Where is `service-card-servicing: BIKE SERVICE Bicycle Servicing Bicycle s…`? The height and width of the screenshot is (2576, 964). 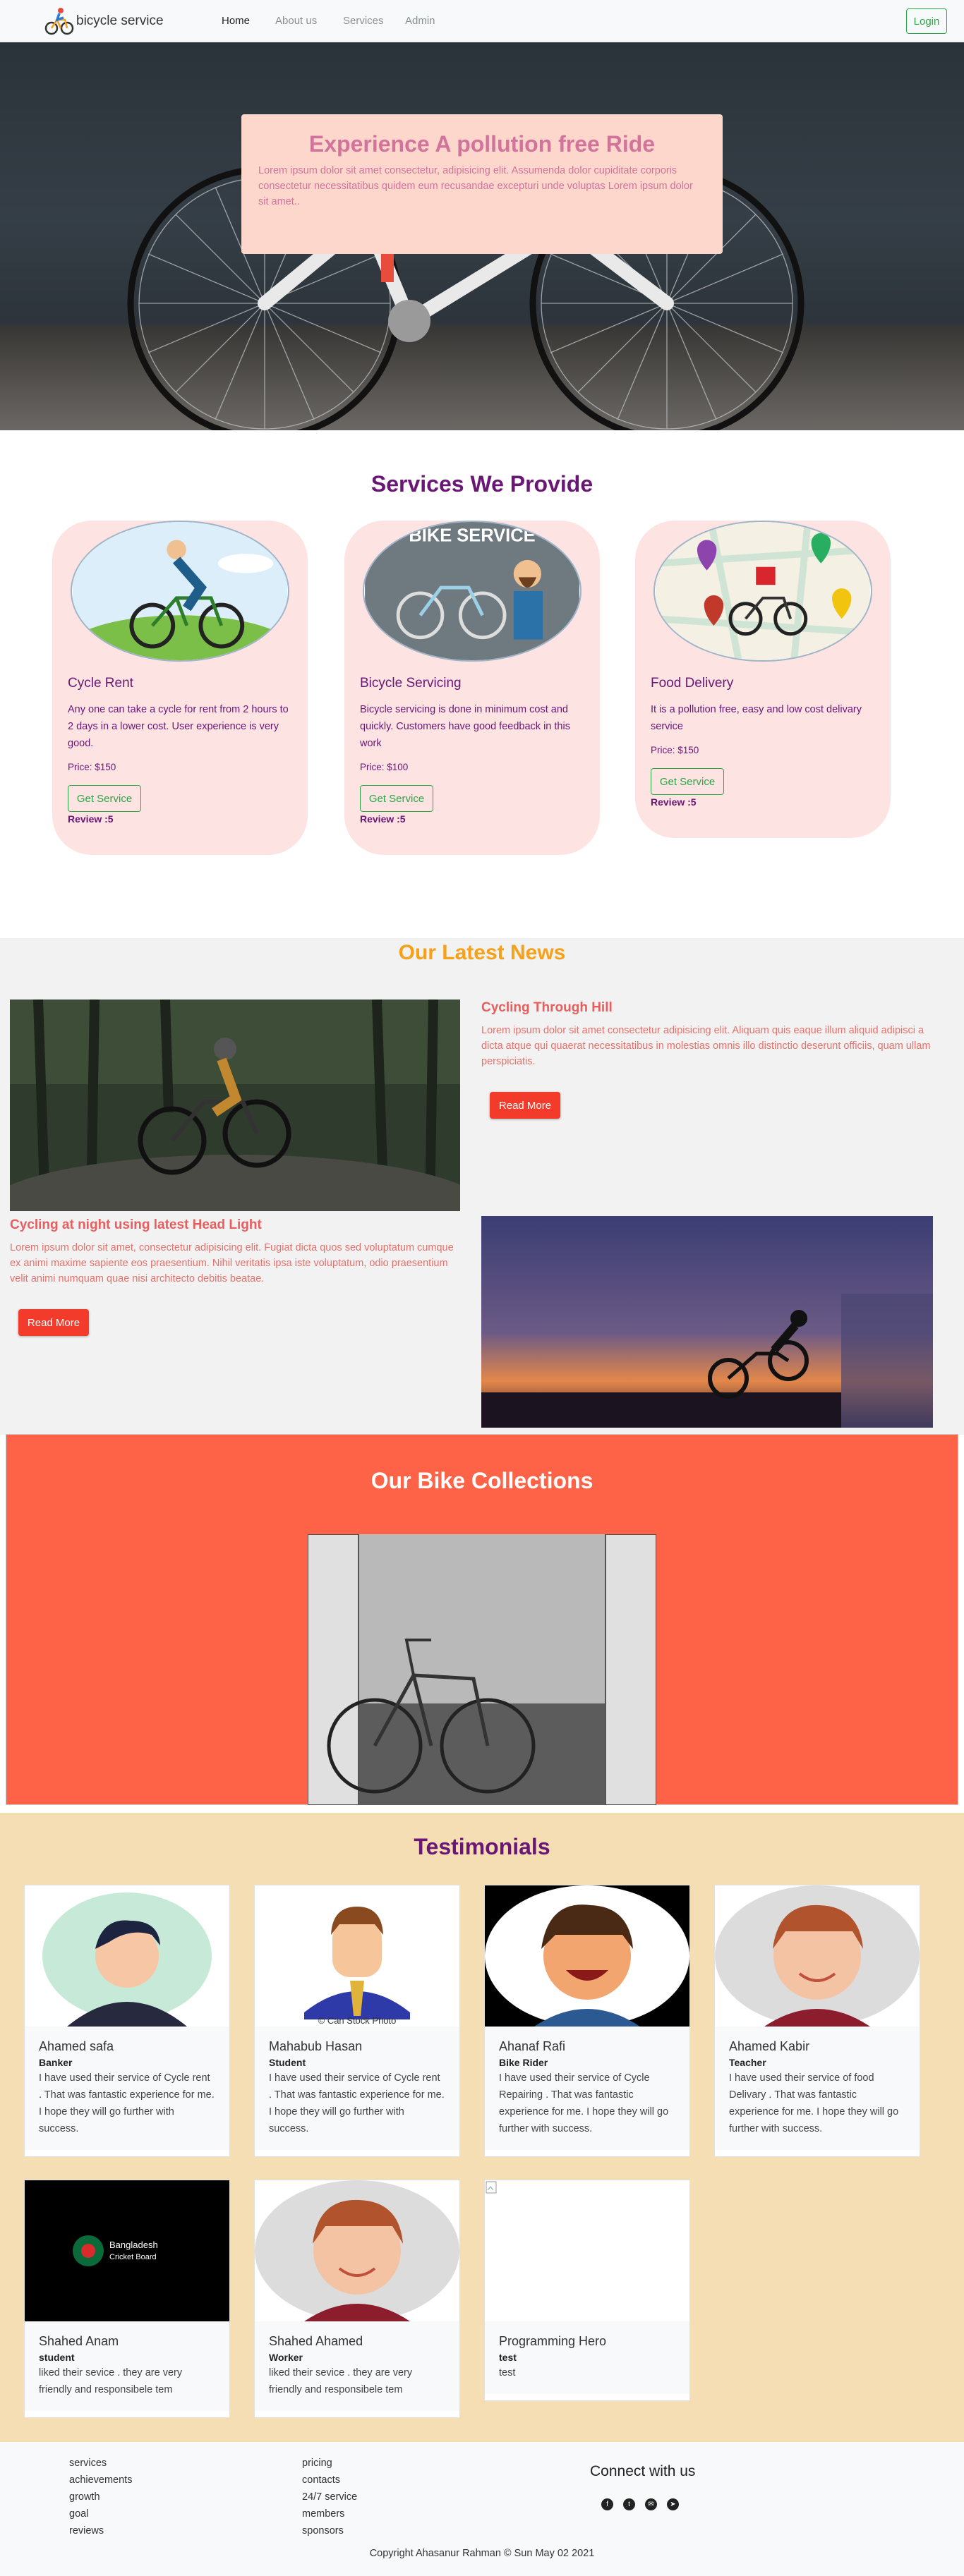 service-card-servicing: BIKE SERVICE Bicycle Servicing Bicycle s… is located at coordinates (472, 688).